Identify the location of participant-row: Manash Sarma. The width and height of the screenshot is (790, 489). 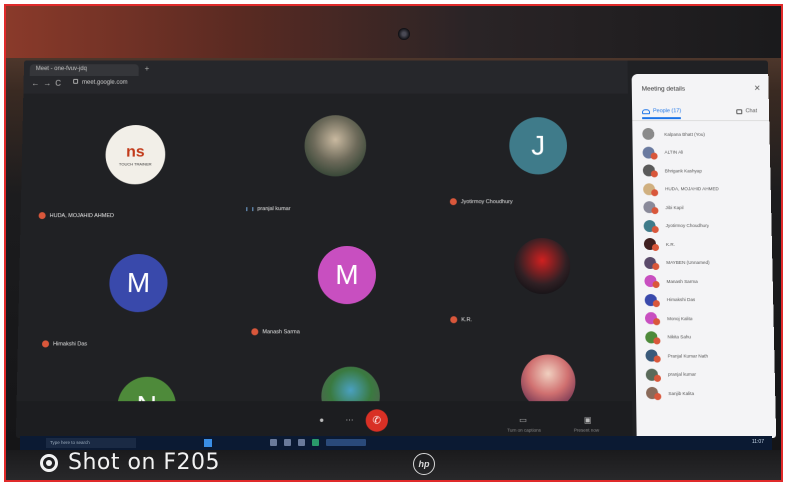
(703, 281).